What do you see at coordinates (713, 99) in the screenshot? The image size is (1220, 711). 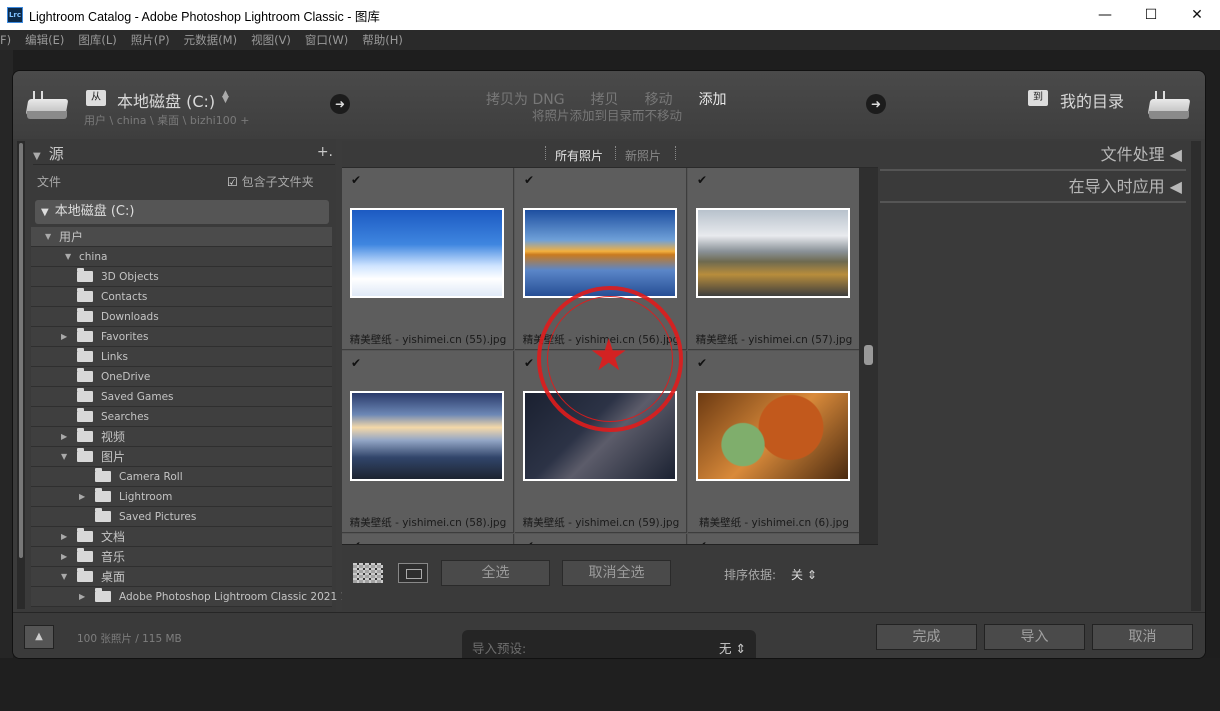 I see `mode-add: 添加` at bounding box center [713, 99].